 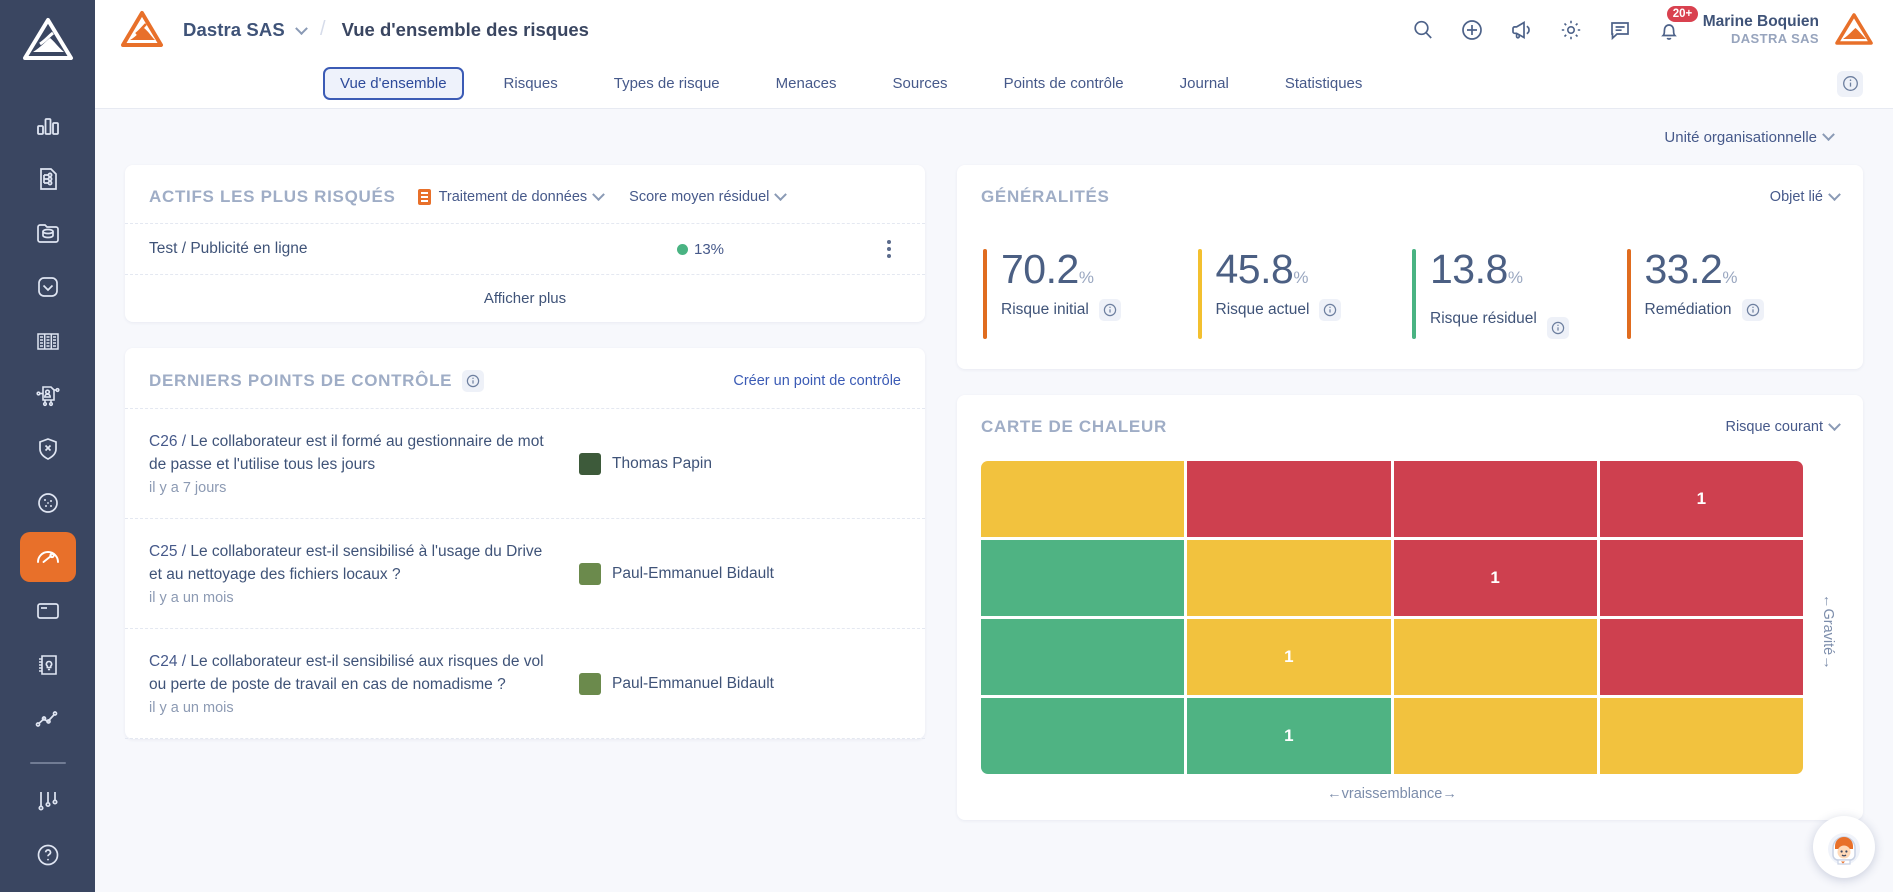 What do you see at coordinates (48, 801) in the screenshot?
I see `sidebar-item-settings` at bounding box center [48, 801].